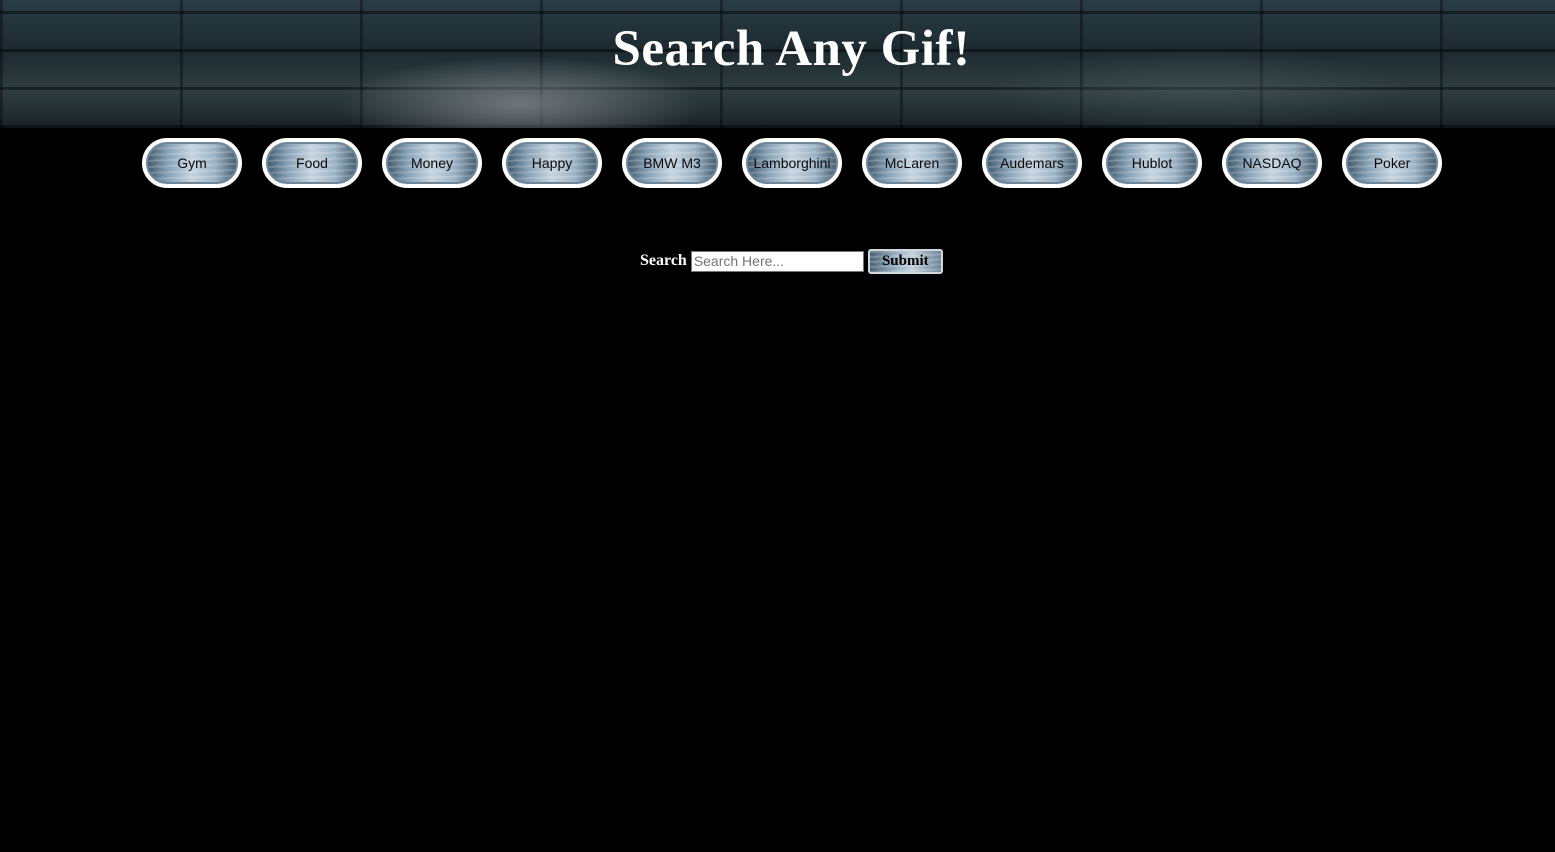 The image size is (1555, 852). What do you see at coordinates (1152, 163) in the screenshot?
I see `topic-button-hublot: Hublot` at bounding box center [1152, 163].